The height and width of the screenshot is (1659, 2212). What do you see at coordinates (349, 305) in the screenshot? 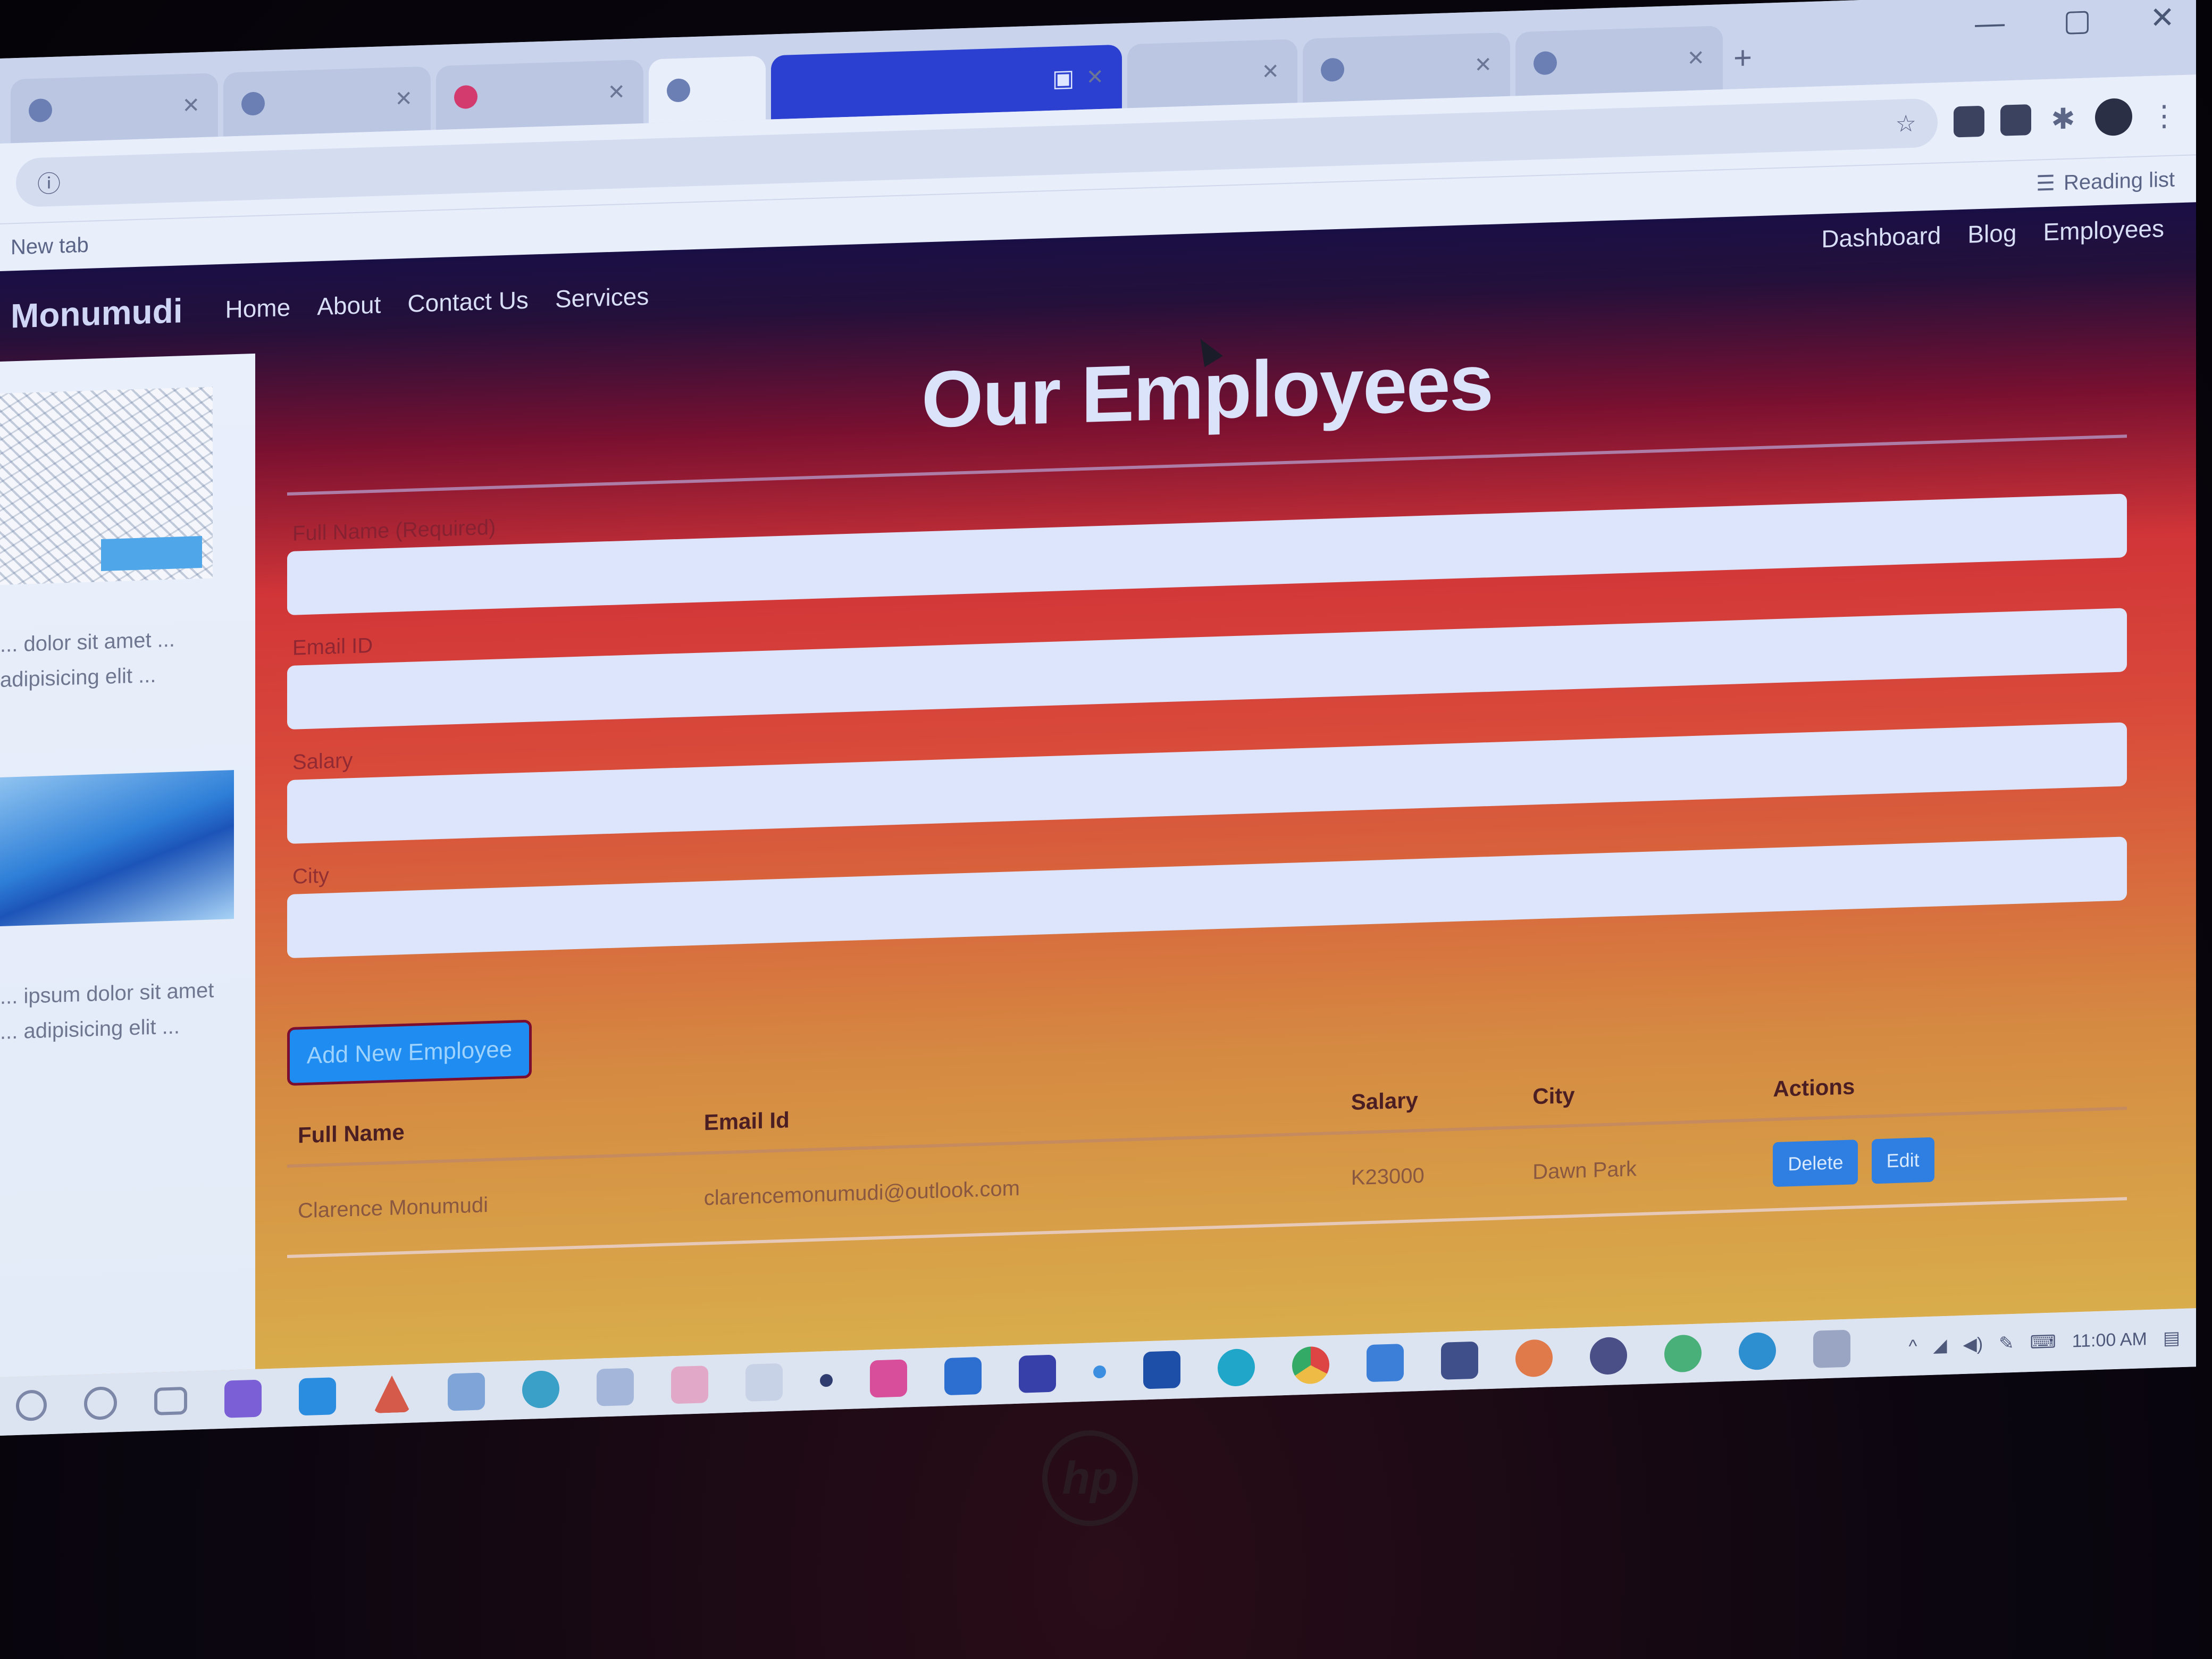
I see `nav-link-about: About` at bounding box center [349, 305].